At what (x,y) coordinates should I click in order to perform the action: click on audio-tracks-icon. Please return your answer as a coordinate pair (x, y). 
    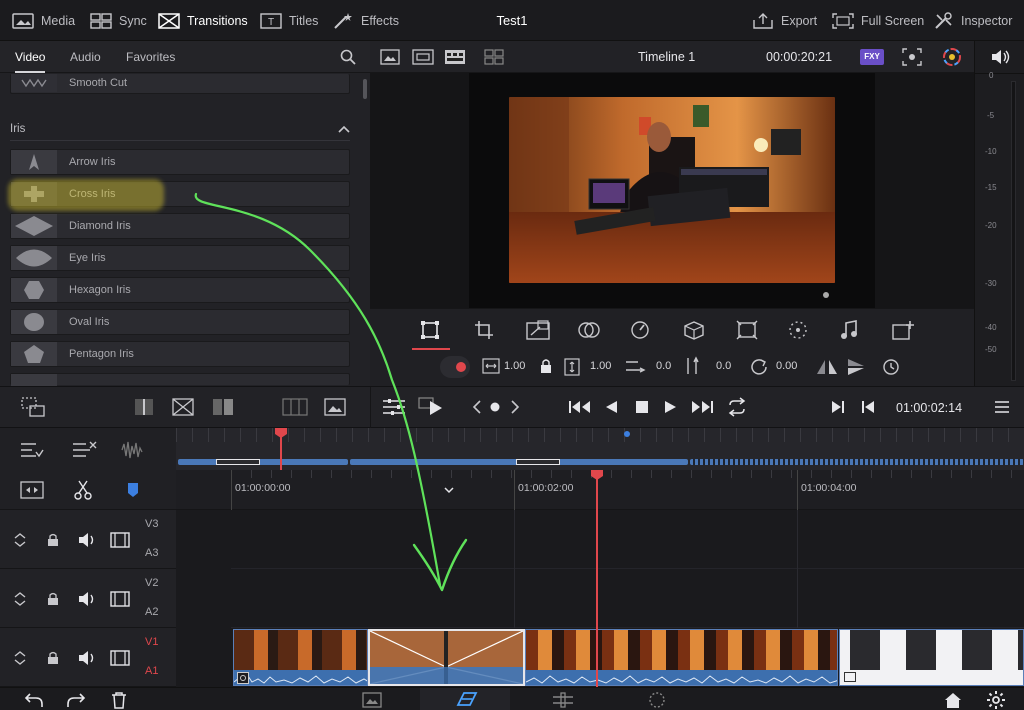
    Looking at the image, I should click on (85, 450).